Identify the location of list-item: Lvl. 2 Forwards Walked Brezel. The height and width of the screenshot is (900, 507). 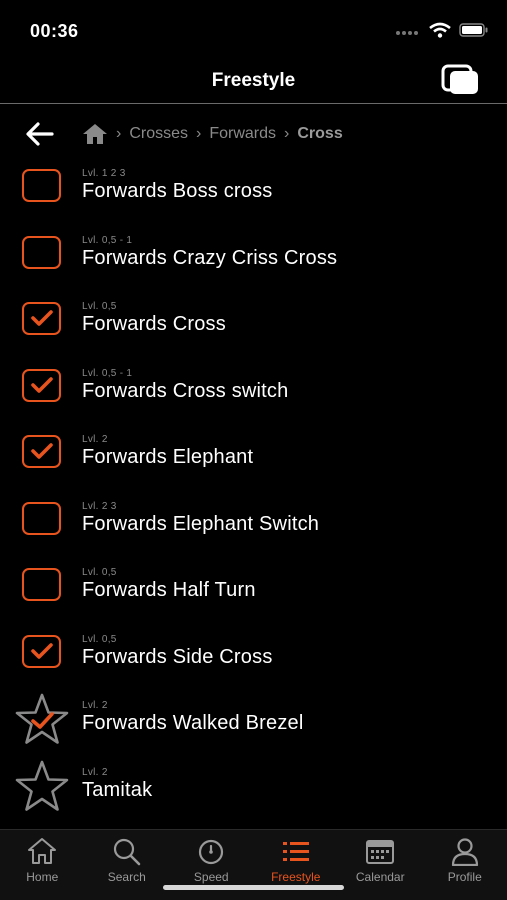
(253, 725).